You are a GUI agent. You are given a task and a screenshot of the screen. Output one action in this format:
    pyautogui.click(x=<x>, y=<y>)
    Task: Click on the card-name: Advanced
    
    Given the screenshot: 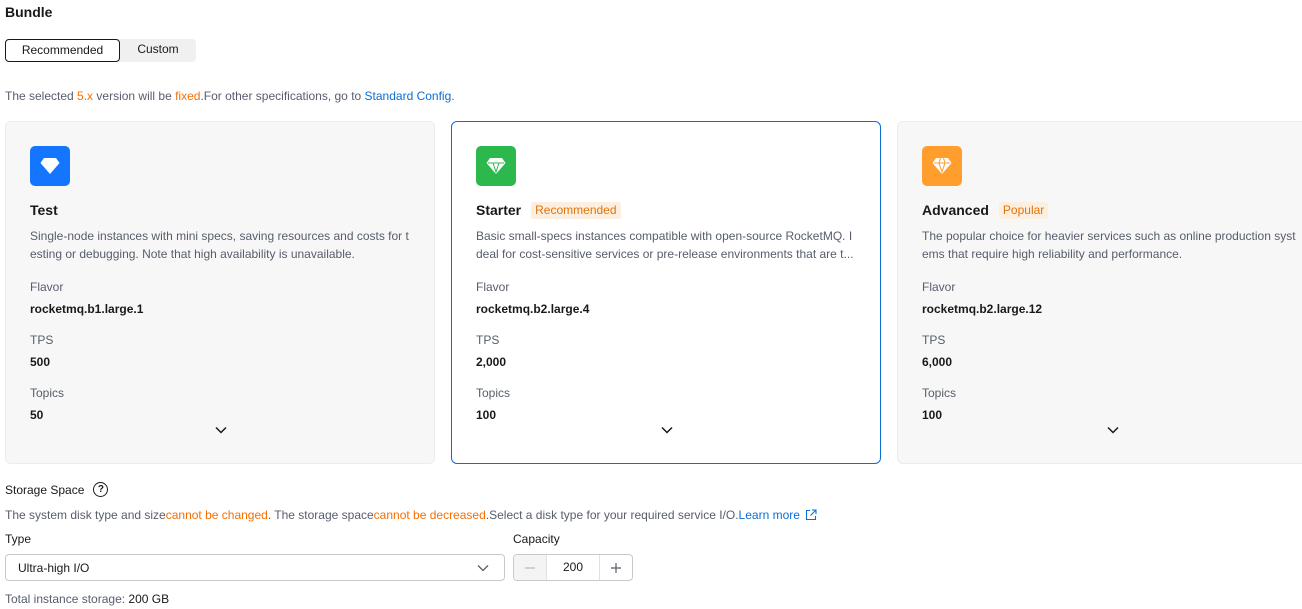 What is the action you would take?
    pyautogui.click(x=955, y=210)
    